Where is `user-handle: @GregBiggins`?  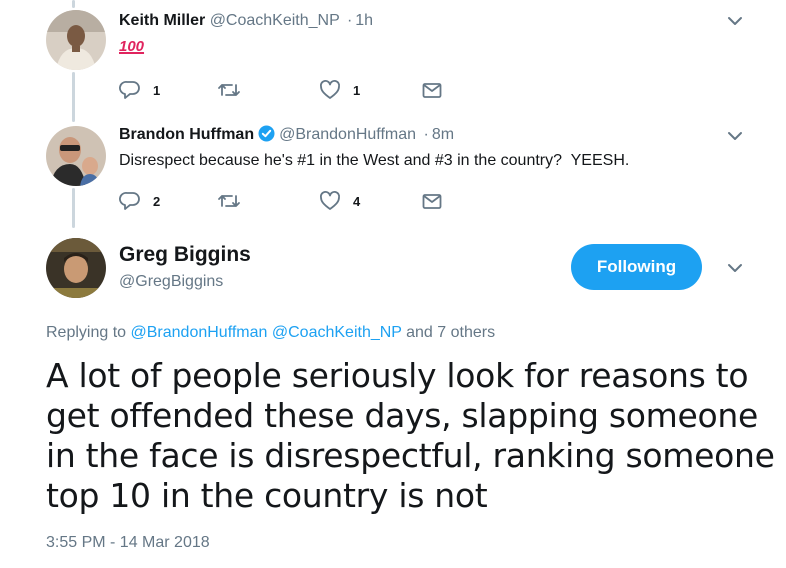 user-handle: @GregBiggins is located at coordinates (171, 282).